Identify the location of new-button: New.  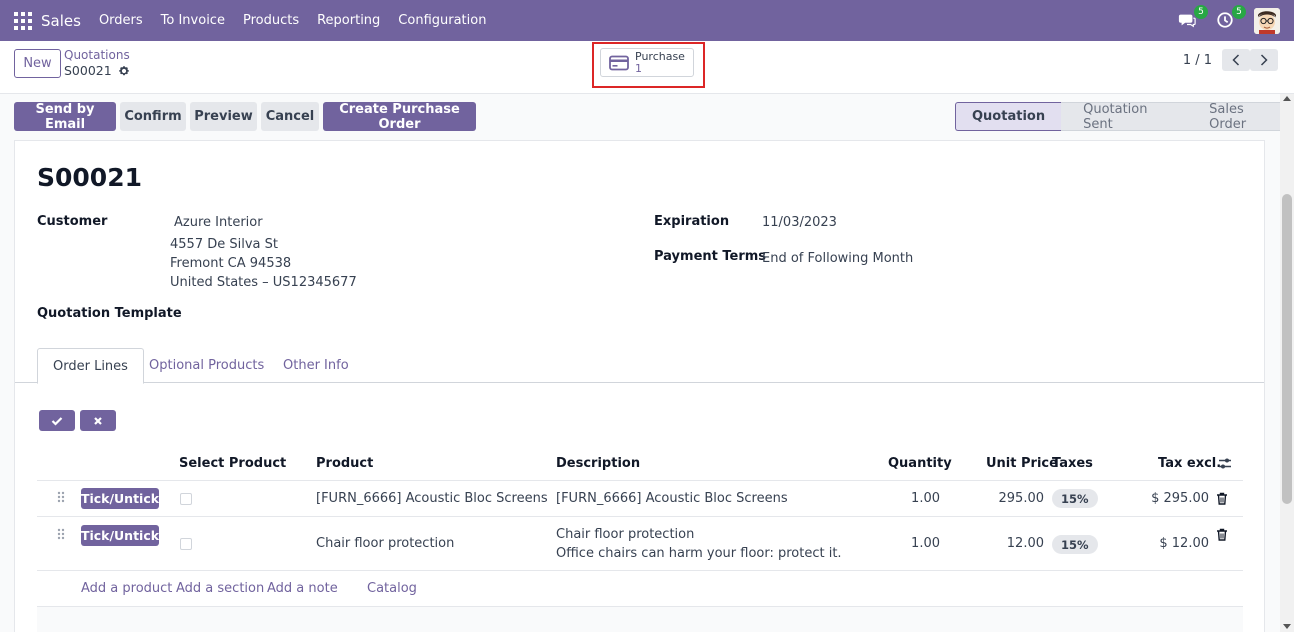
(37, 63).